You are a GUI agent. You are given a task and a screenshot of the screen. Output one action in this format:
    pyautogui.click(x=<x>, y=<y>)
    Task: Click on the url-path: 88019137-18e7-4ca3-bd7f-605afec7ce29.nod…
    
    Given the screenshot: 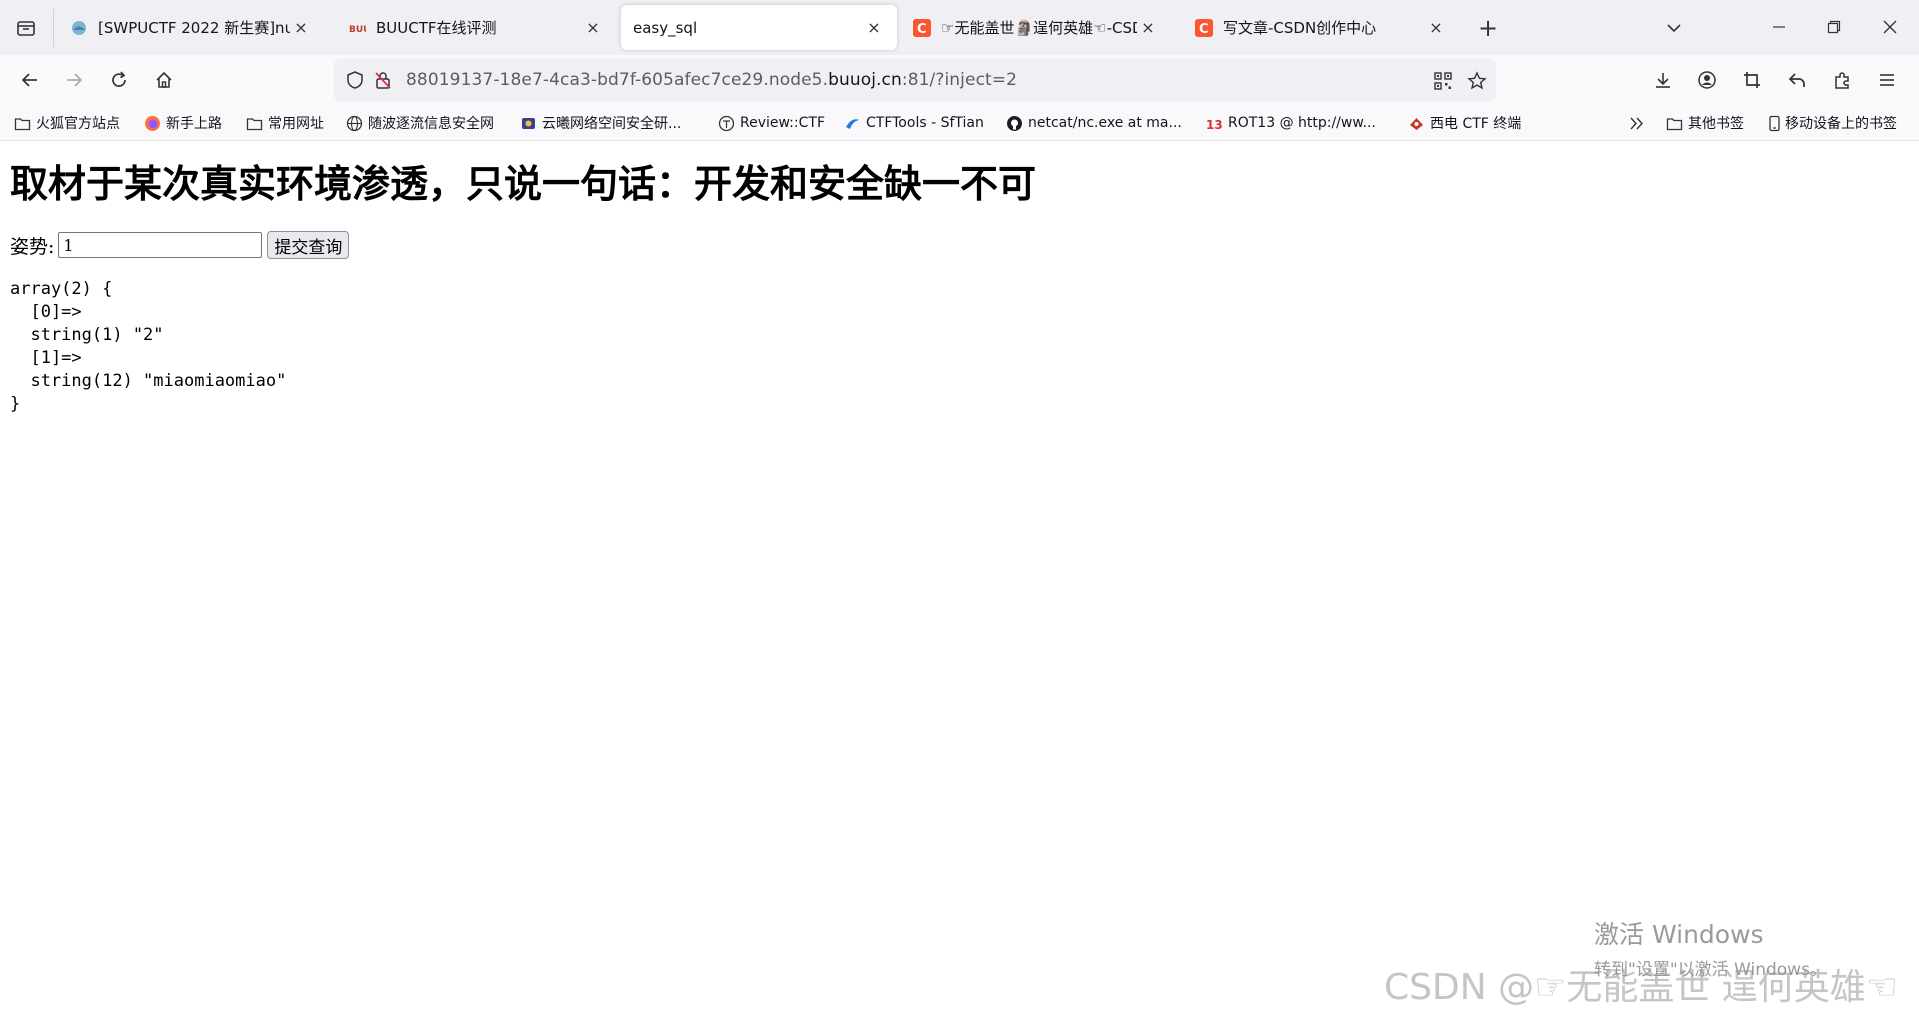 What is the action you would take?
    pyautogui.click(x=617, y=80)
    